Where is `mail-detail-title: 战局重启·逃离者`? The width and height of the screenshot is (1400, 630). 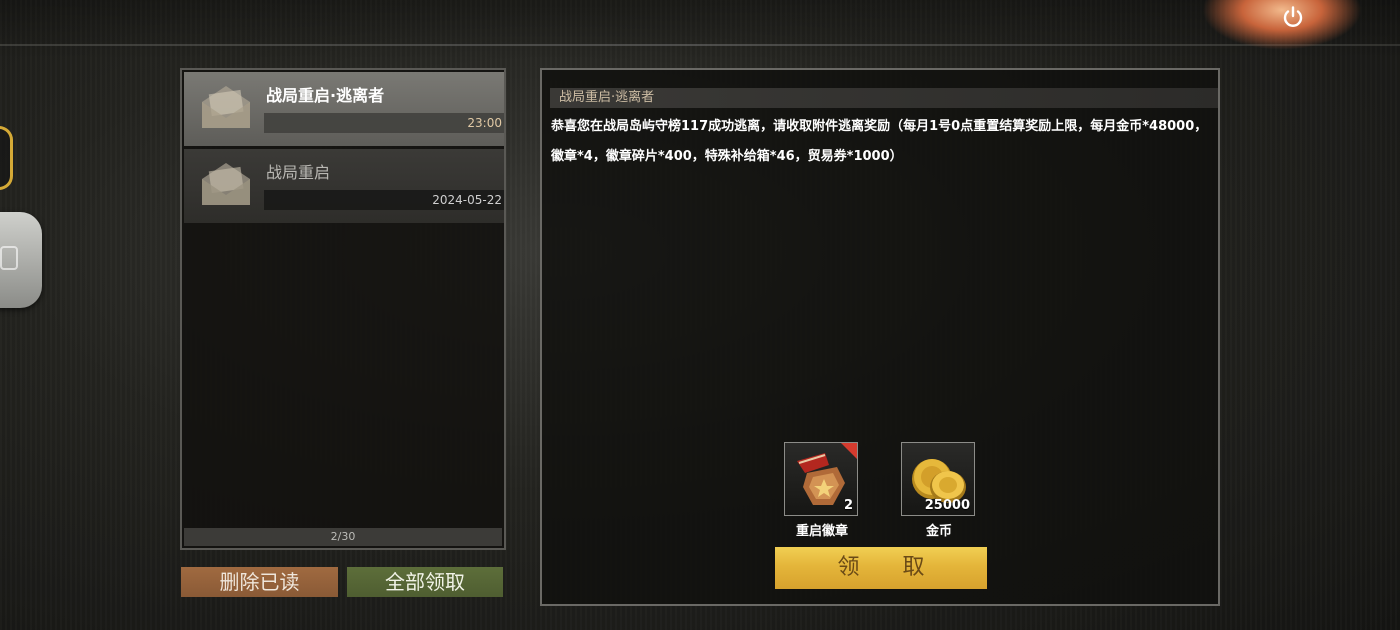
mail-detail-title: 战局重启·逃离者 is located at coordinates (884, 98).